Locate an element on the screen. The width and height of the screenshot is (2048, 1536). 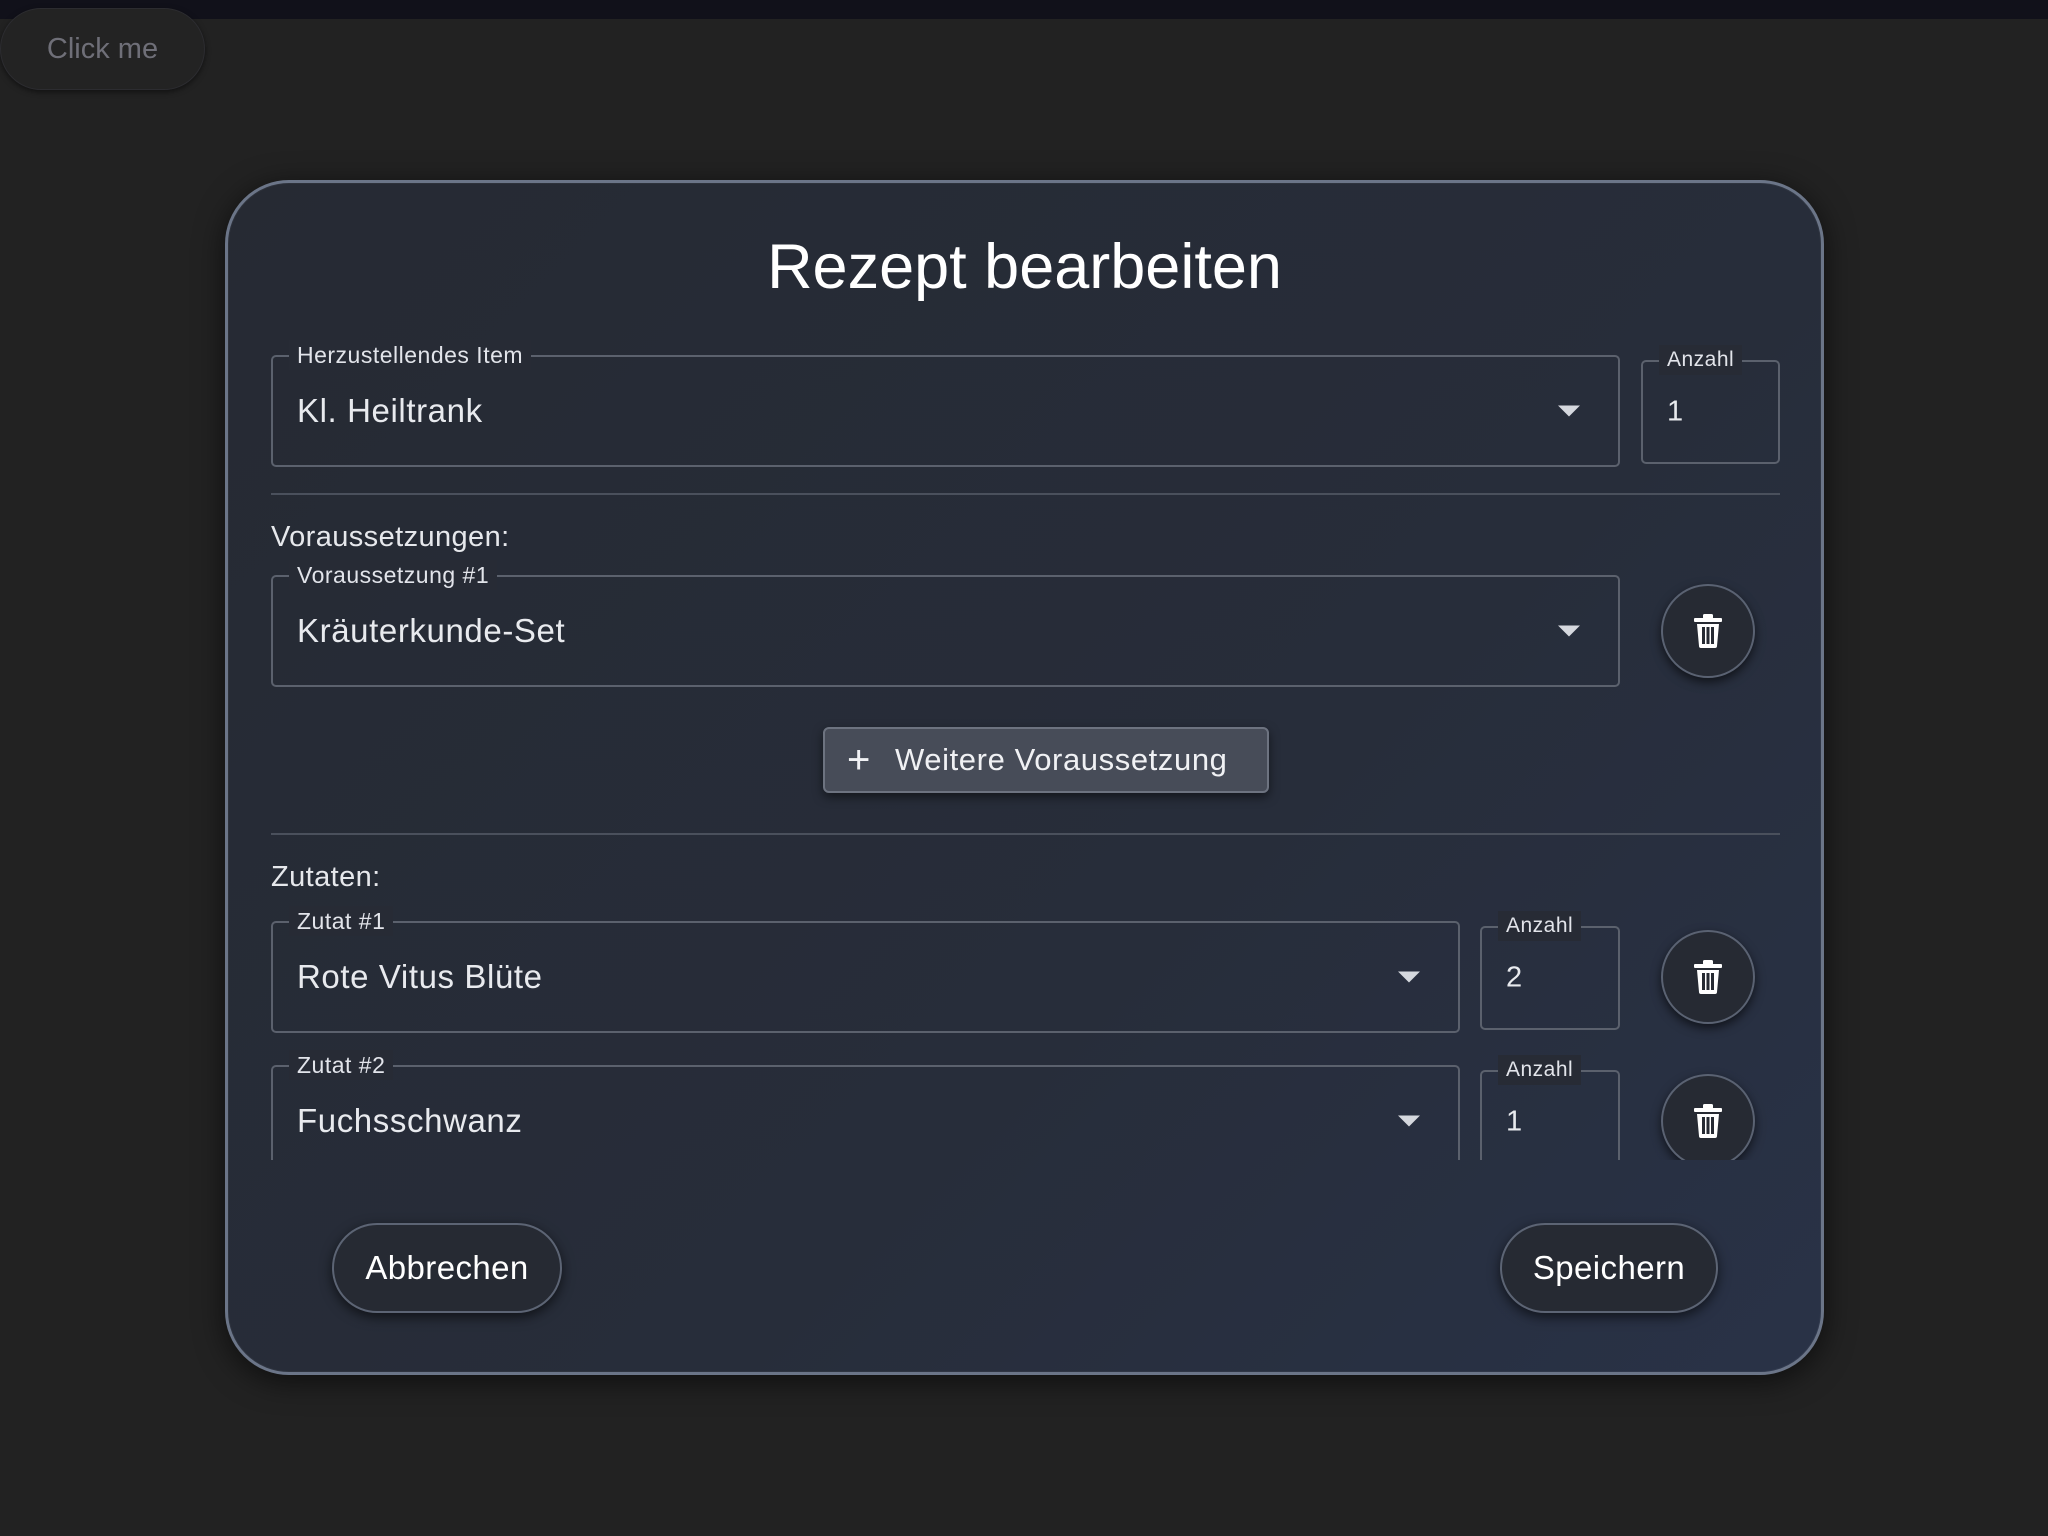
add-prerequisite-button: + Weitere Voraussetzung is located at coordinates (1046, 760).